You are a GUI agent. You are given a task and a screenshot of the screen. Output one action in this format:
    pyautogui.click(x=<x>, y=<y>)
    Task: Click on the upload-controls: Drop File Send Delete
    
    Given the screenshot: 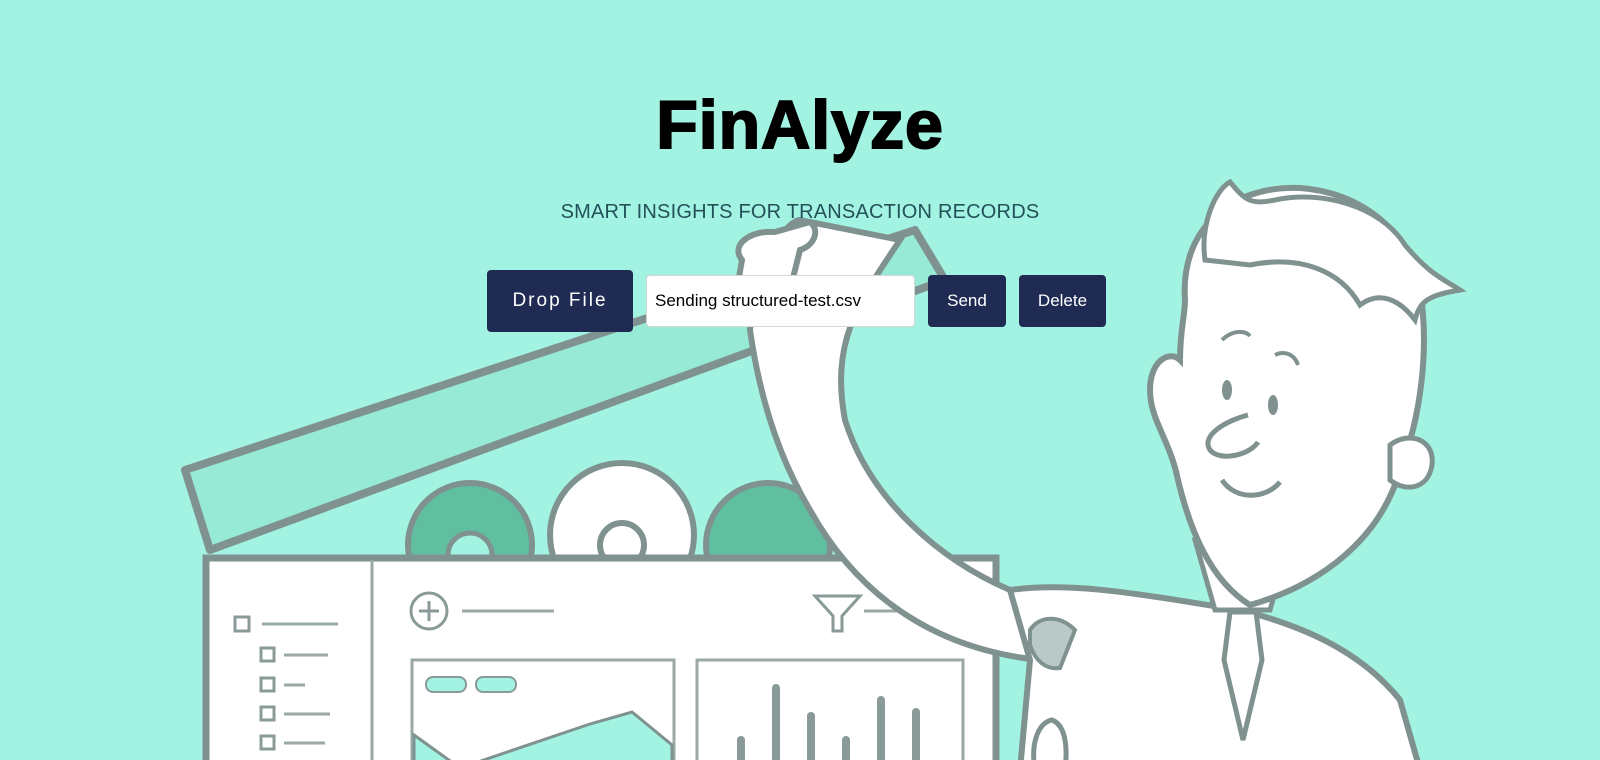 What is the action you would take?
    pyautogui.click(x=796, y=301)
    